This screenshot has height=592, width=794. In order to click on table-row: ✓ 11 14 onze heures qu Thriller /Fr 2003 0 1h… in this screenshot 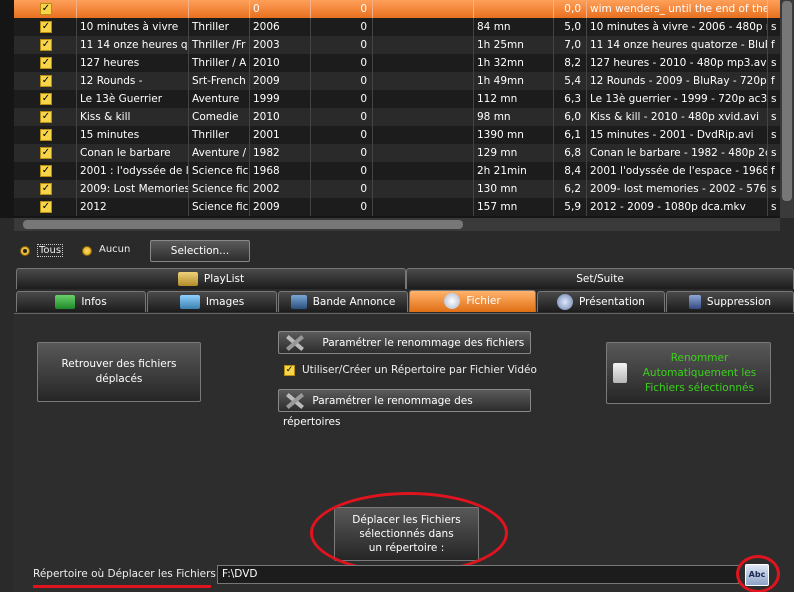, I will do `click(404, 45)`.